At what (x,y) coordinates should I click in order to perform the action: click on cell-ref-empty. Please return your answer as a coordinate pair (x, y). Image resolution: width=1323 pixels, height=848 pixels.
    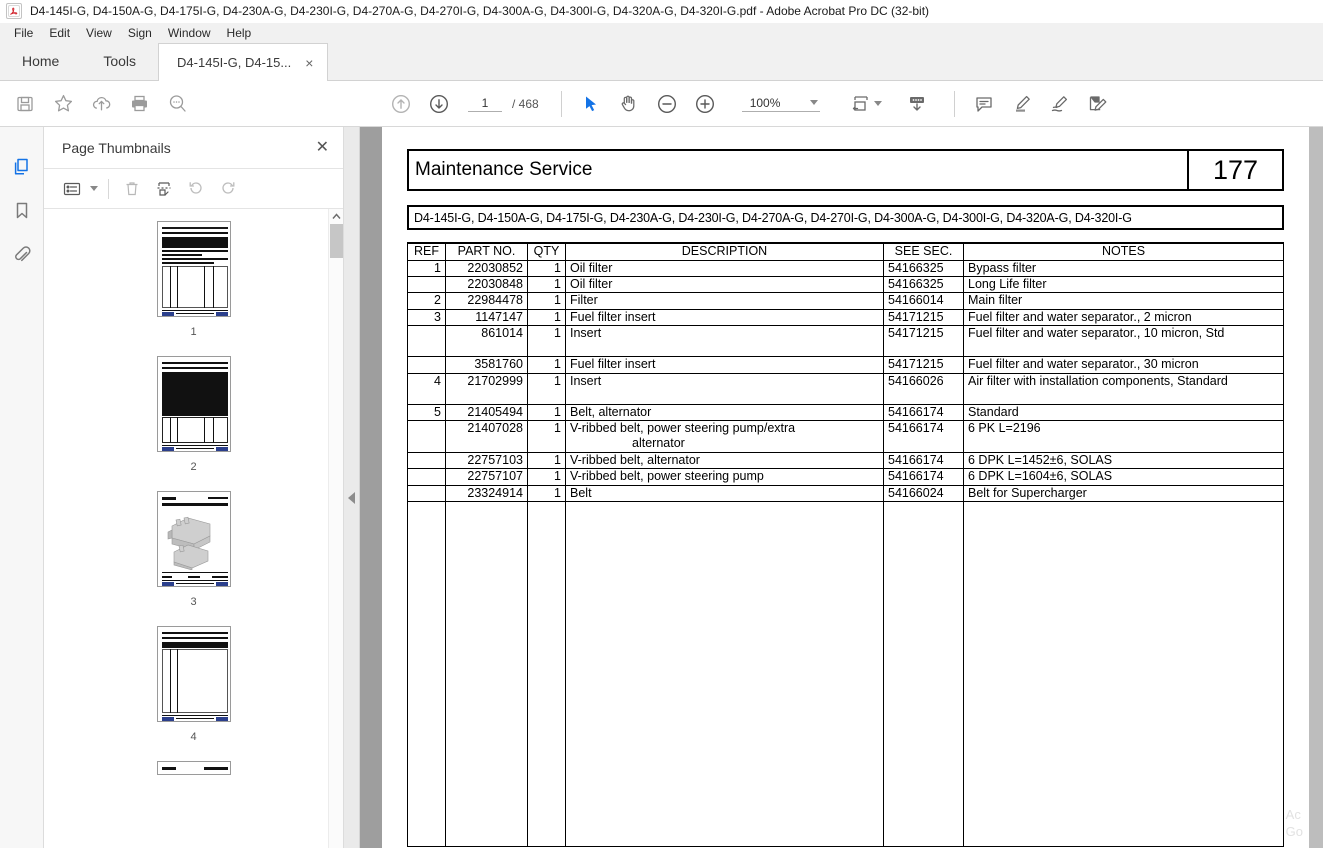
    Looking at the image, I should click on (426, 673).